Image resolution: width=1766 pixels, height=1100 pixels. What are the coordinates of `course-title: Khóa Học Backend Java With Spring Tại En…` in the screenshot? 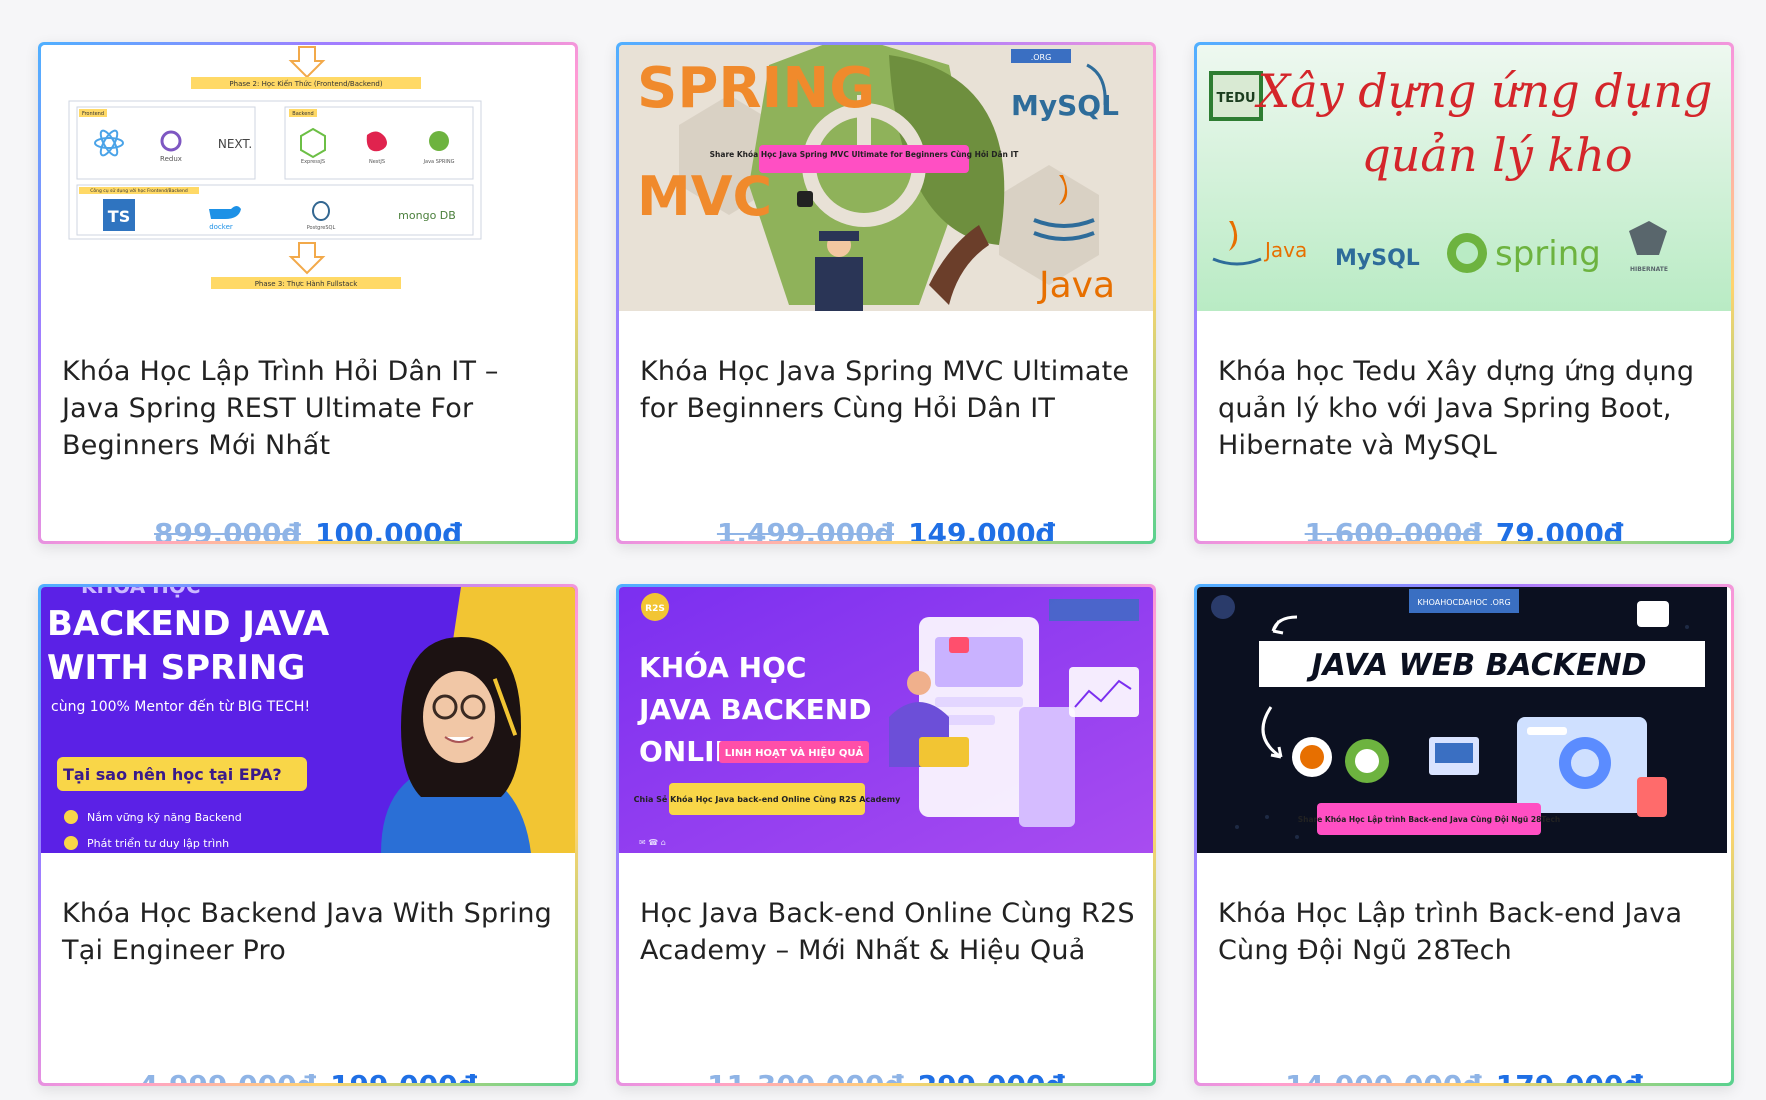 It's located at (311, 932).